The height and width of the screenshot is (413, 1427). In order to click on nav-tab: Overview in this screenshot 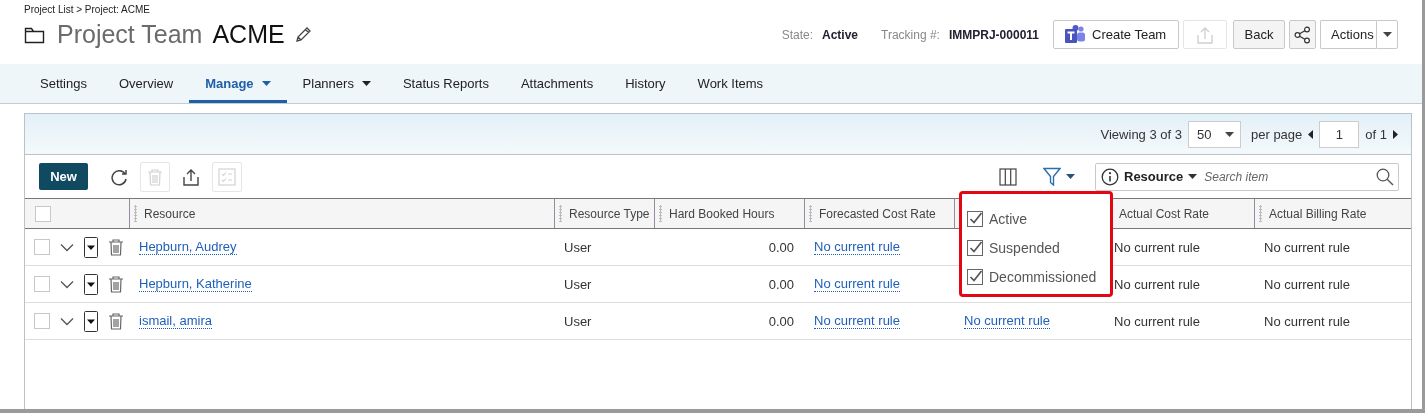, I will do `click(146, 83)`.